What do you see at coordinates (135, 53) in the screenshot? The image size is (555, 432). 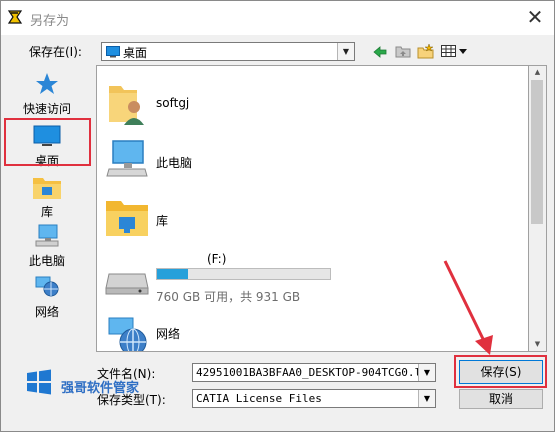 I see `location-value: 桌面` at bounding box center [135, 53].